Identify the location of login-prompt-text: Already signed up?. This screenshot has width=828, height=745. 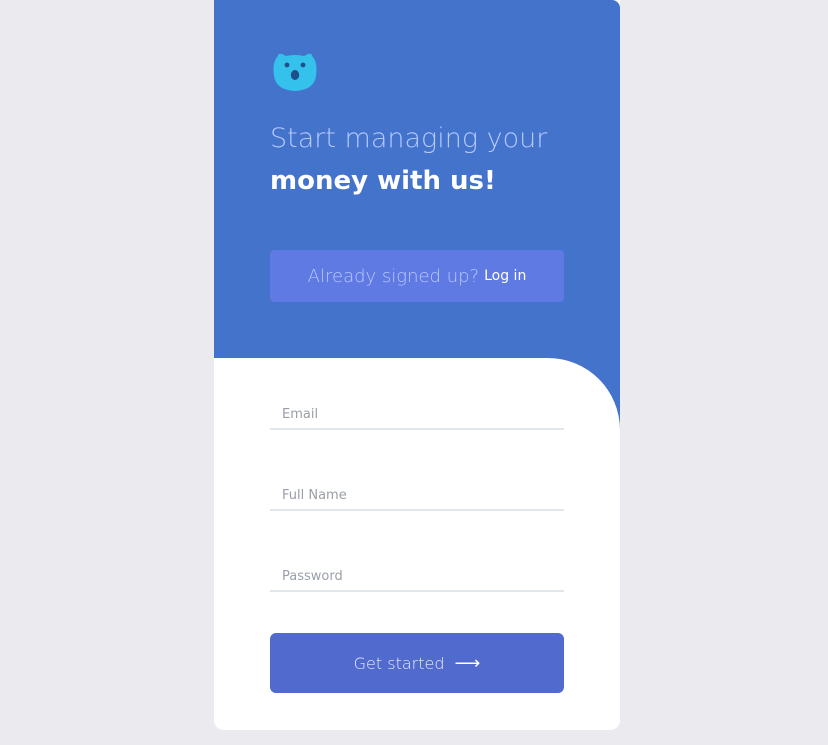
(393, 276).